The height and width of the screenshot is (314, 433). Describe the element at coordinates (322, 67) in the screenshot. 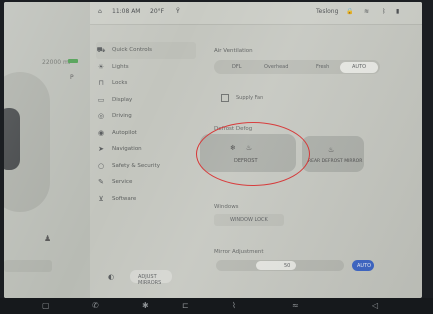

I see `seg-option-fresh: Fresh` at that location.